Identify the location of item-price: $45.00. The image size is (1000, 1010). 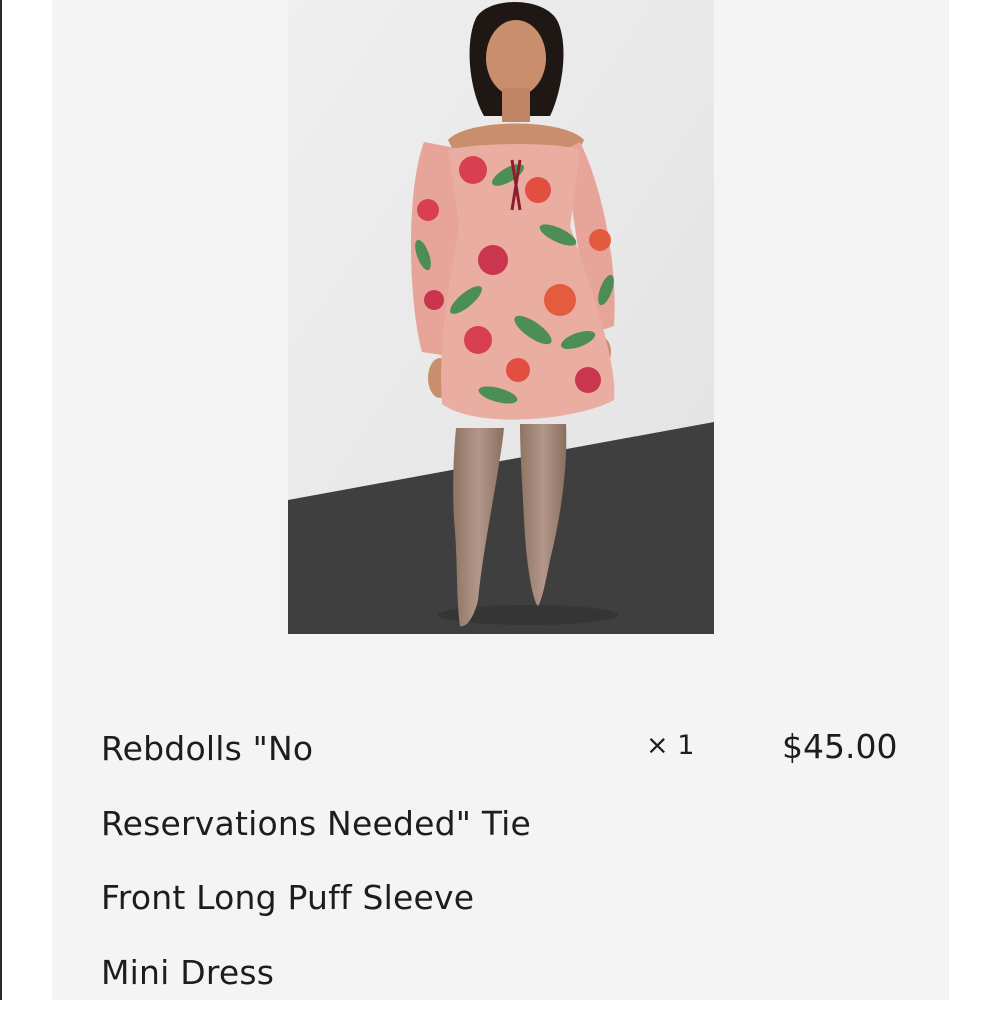
(839, 746).